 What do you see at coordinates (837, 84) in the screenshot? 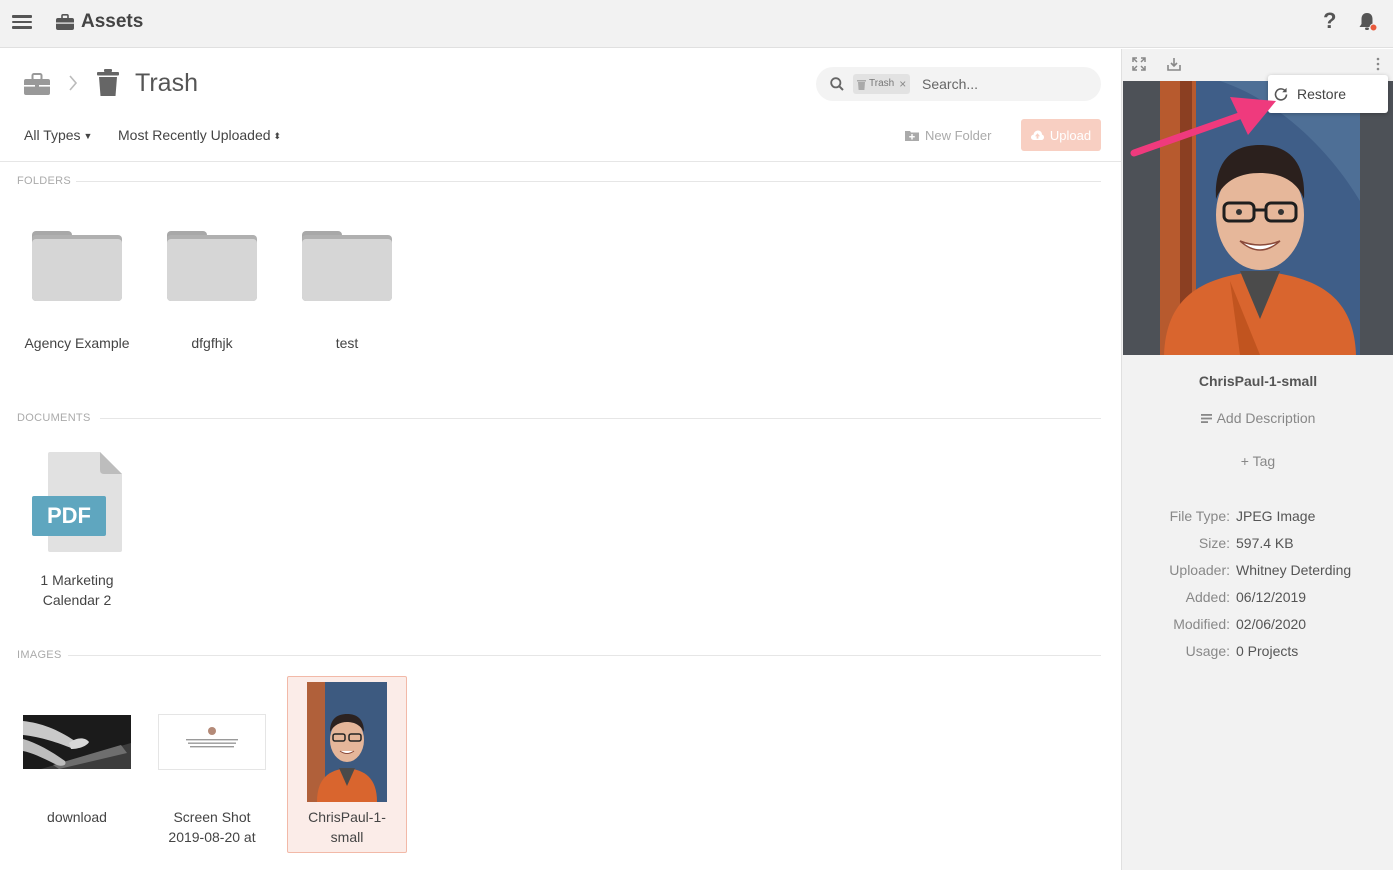
I see `search-icon` at bounding box center [837, 84].